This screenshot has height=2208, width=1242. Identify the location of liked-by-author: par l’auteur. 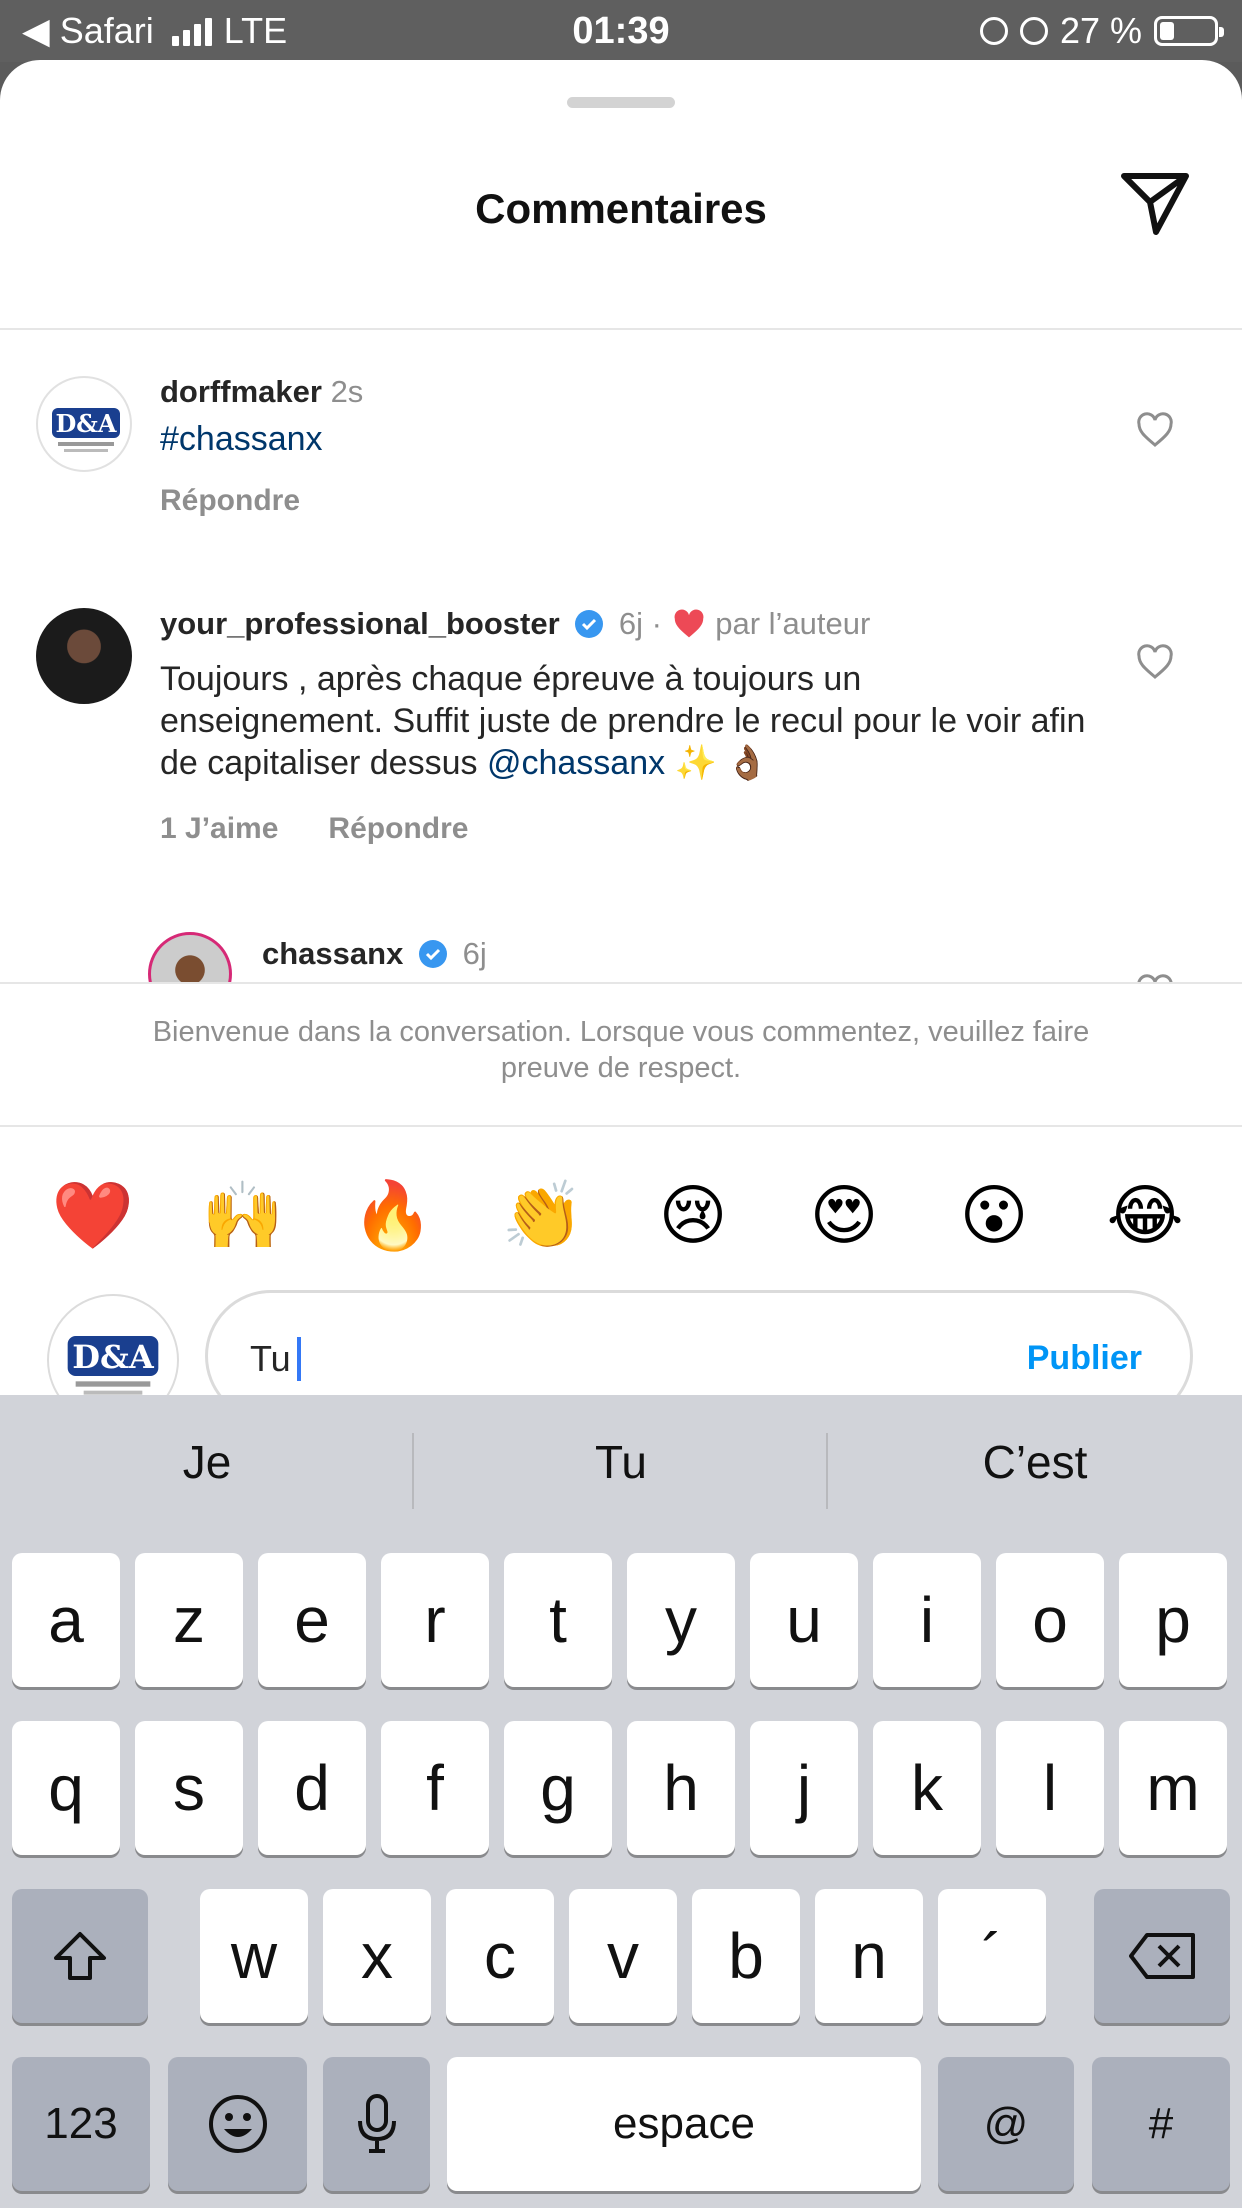
(793, 623).